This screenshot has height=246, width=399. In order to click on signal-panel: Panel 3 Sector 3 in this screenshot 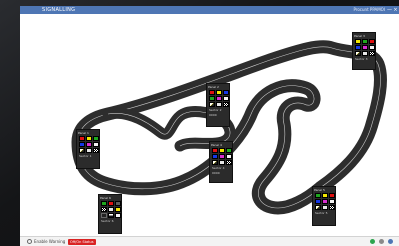, I will do `click(364, 51)`.